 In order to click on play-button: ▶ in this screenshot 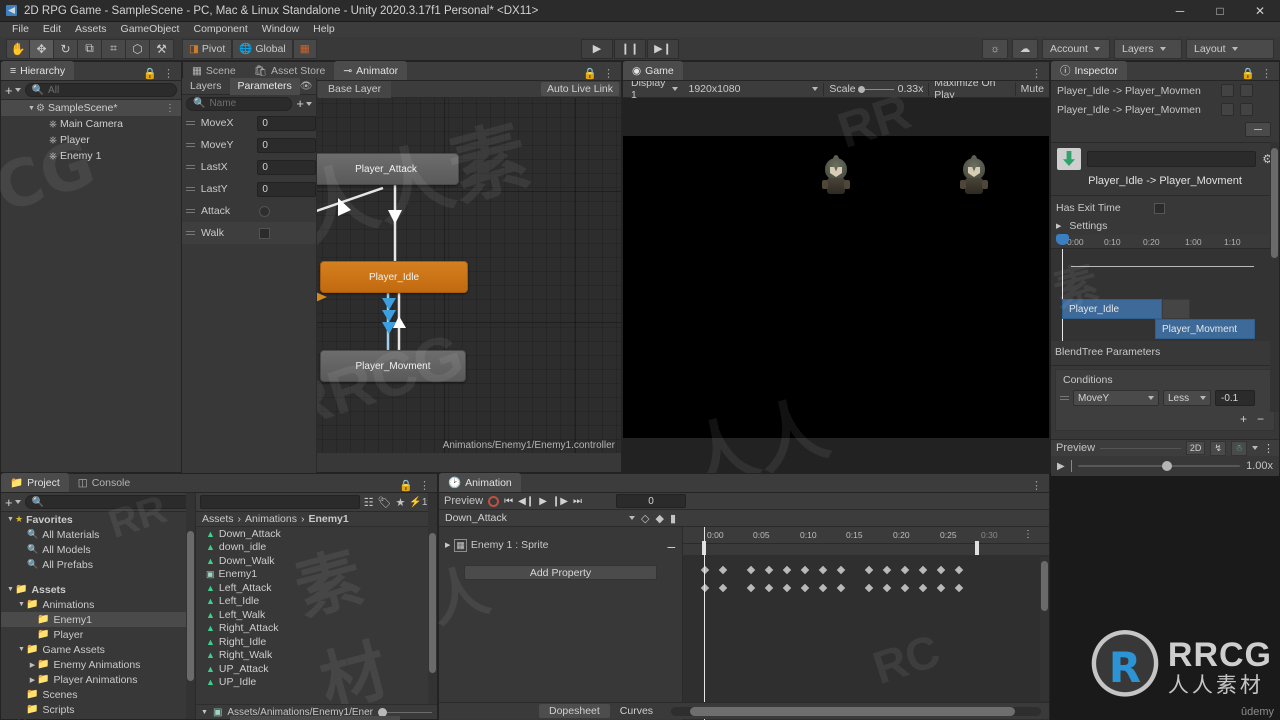, I will do `click(597, 48)`.